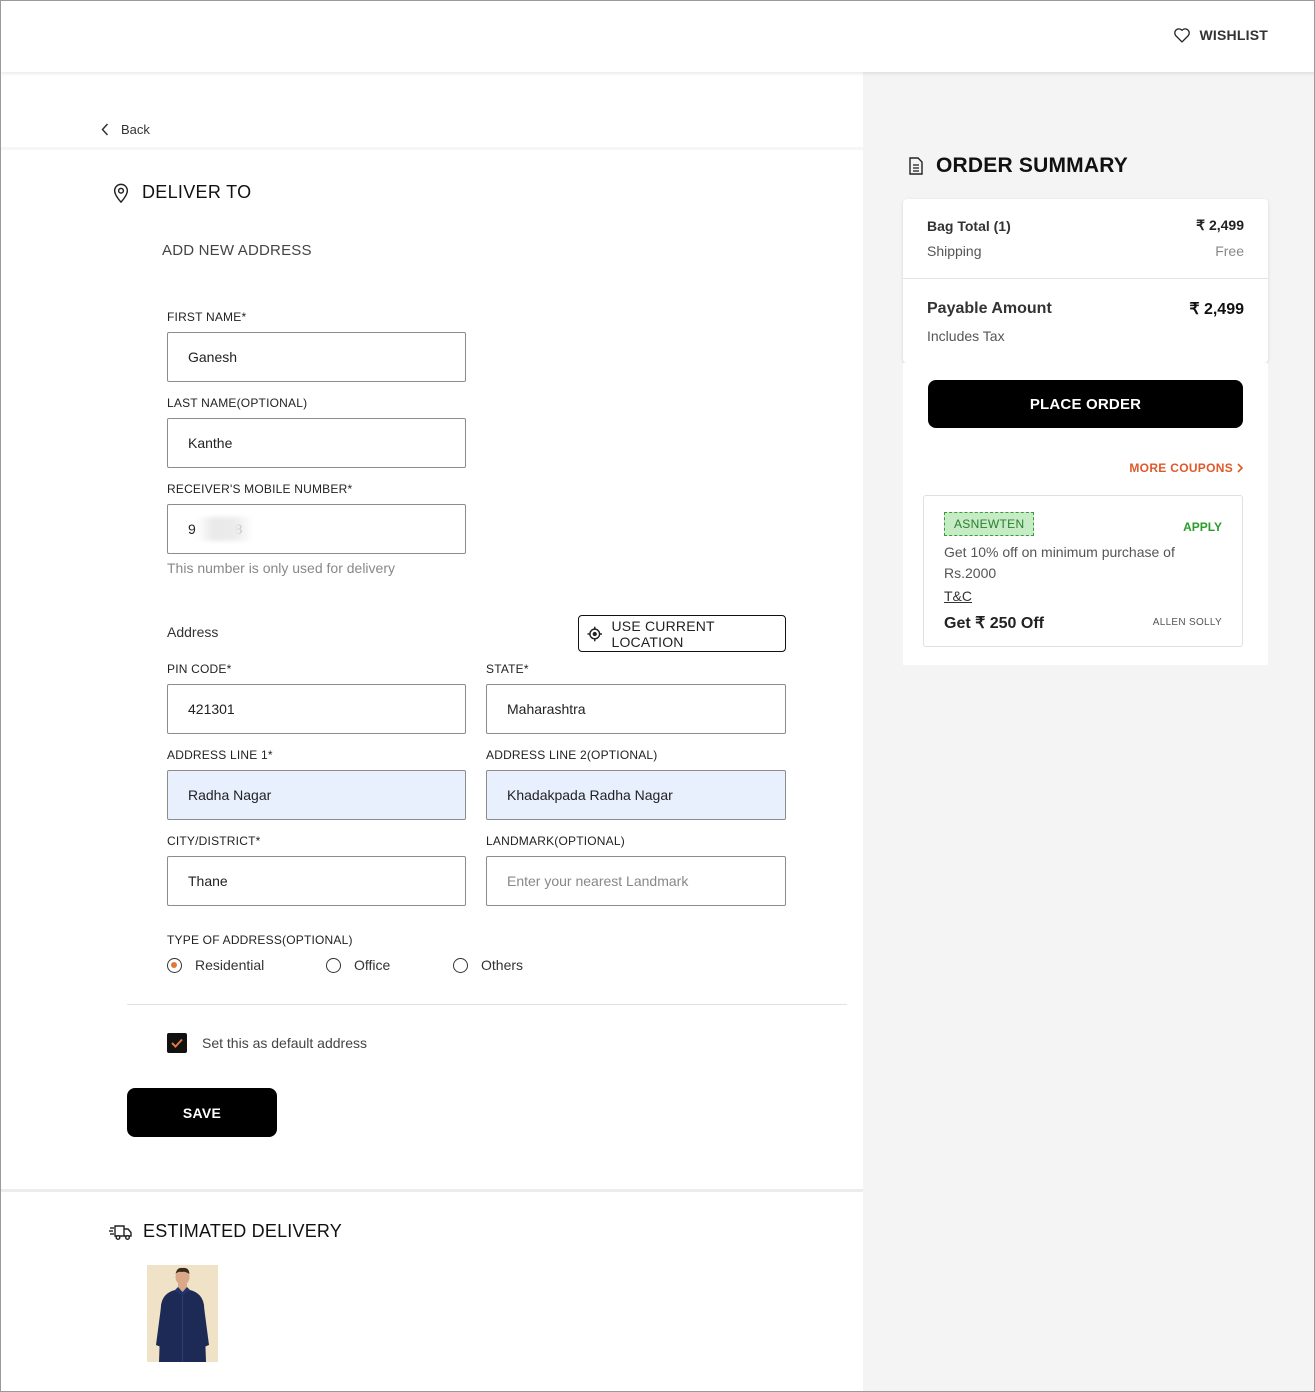 Image resolution: width=1315 pixels, height=1392 pixels. I want to click on default-address-label: Set this as default address, so click(284, 1043).